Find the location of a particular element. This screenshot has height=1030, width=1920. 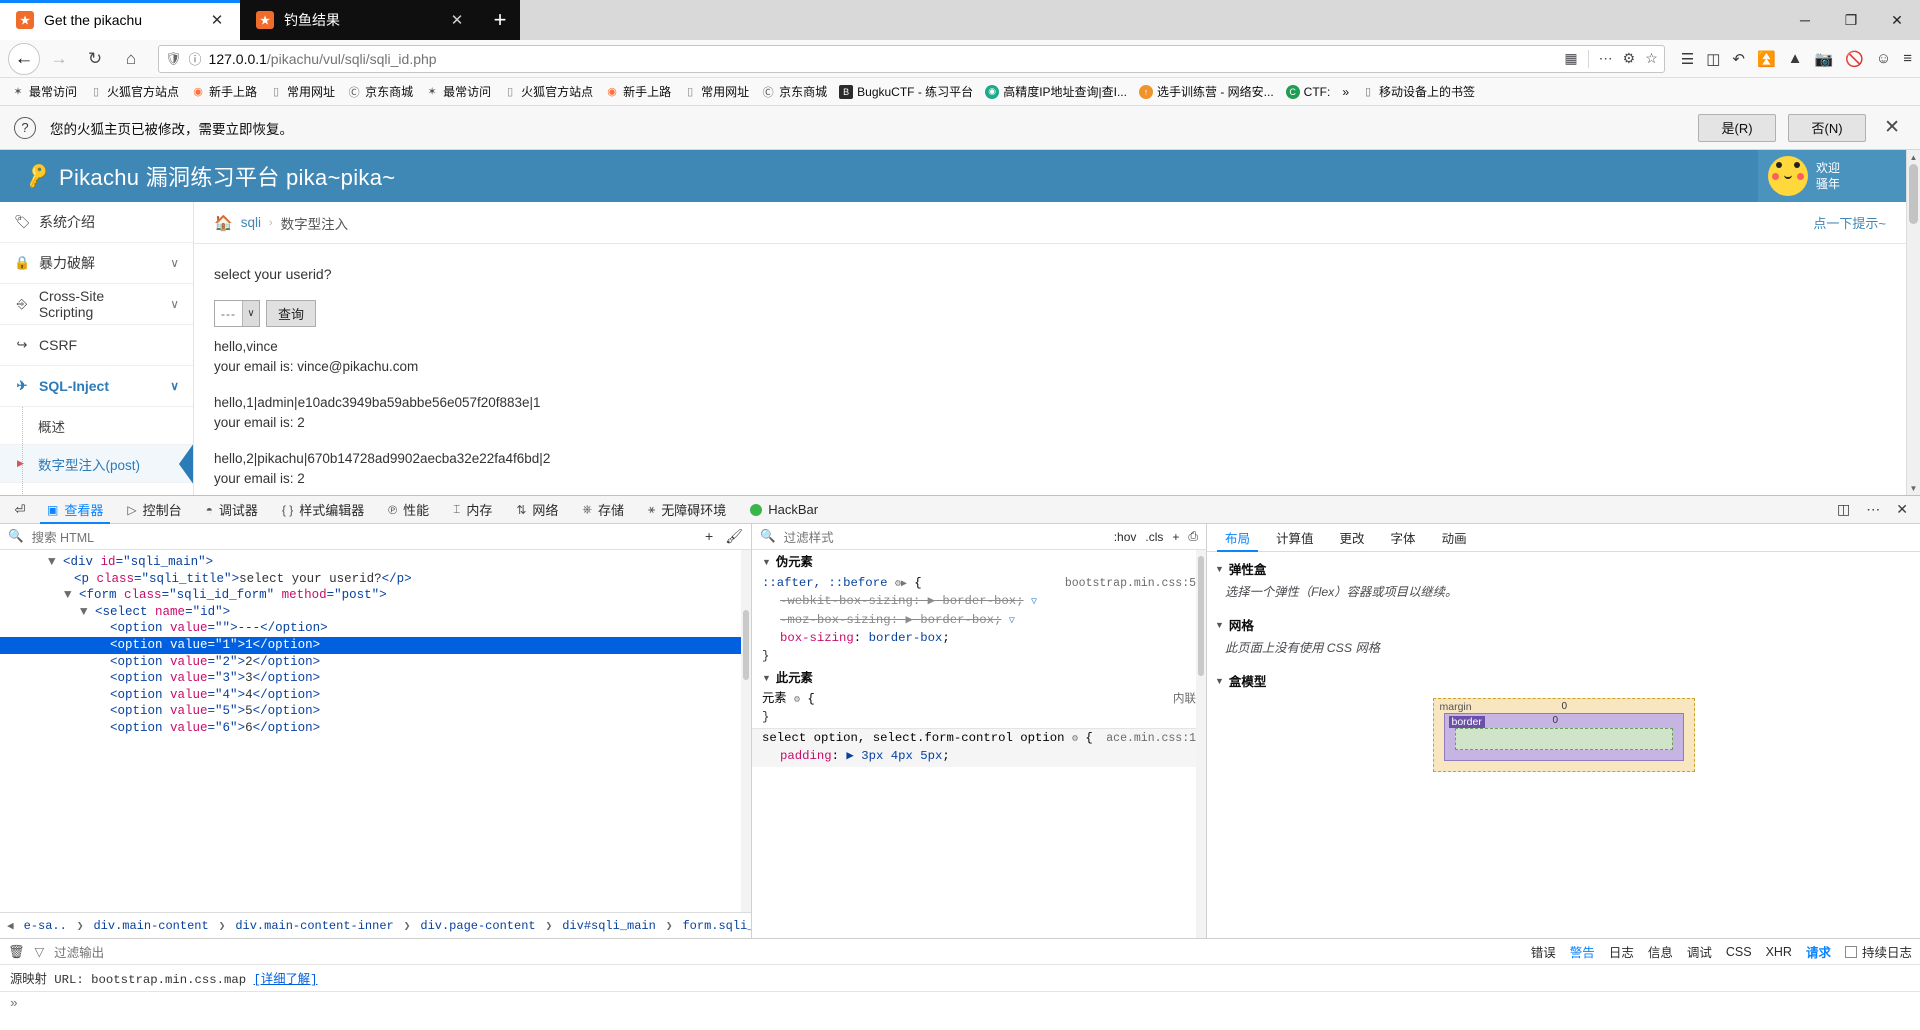

layout-tab-fonts: 字体 is located at coordinates (1403, 538).